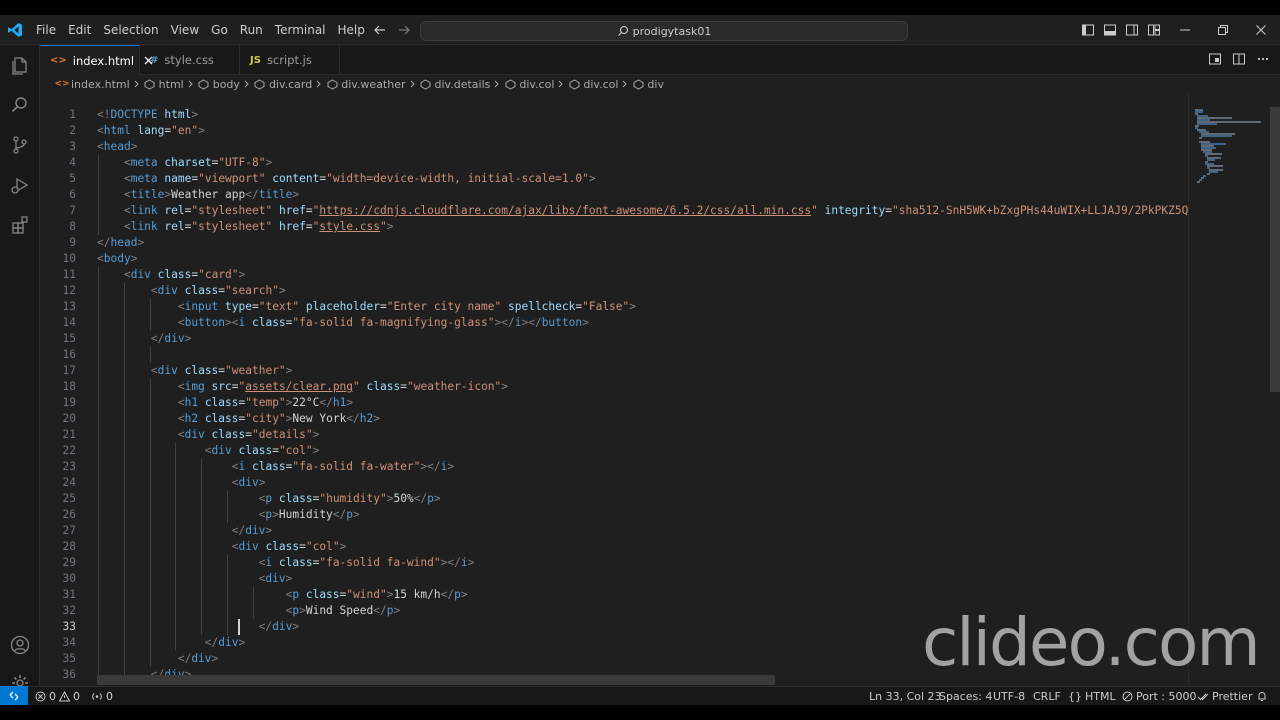  I want to click on broadcast-icon, so click(97, 696).